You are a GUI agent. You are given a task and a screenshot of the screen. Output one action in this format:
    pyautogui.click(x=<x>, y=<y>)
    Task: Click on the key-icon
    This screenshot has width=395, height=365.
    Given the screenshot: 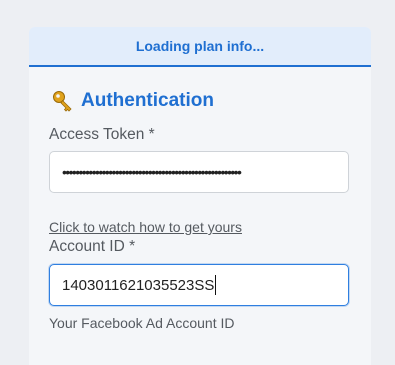 What is the action you would take?
    pyautogui.click(x=63, y=101)
    